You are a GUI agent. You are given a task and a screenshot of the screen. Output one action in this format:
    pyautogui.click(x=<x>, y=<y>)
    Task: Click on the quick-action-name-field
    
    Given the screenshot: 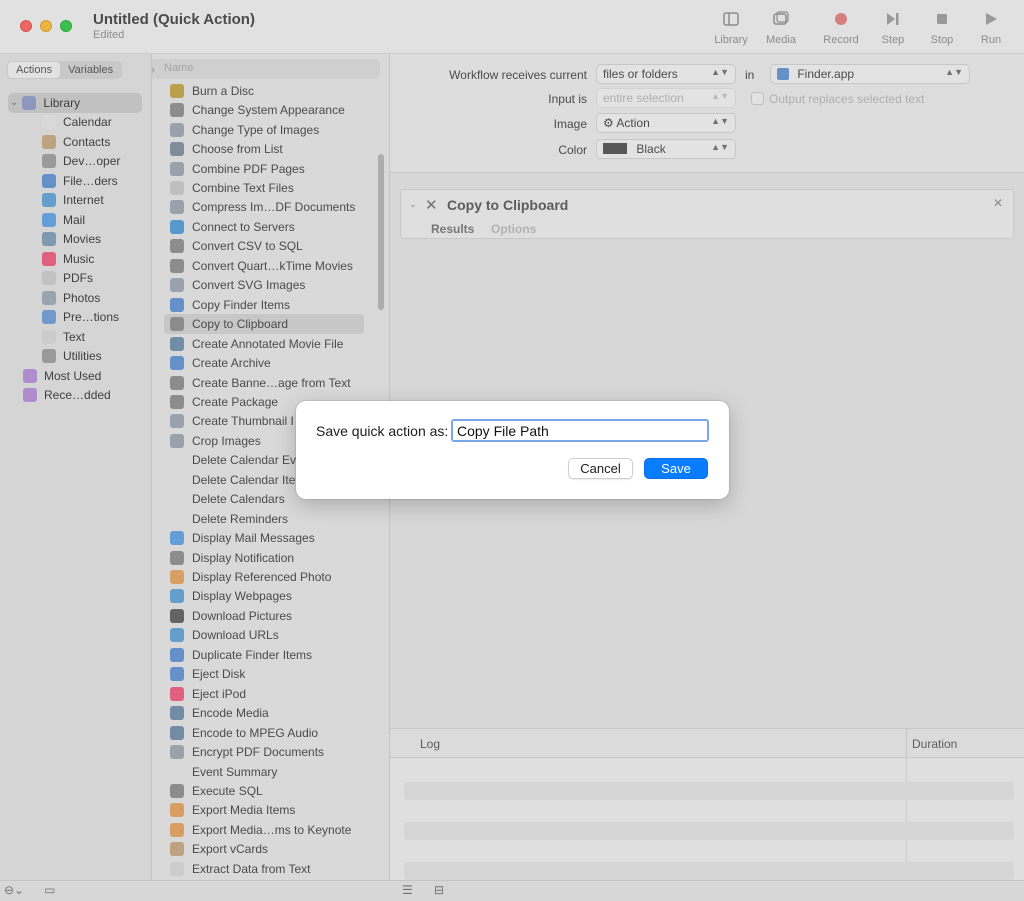 What is the action you would take?
    pyautogui.click(x=580, y=430)
    